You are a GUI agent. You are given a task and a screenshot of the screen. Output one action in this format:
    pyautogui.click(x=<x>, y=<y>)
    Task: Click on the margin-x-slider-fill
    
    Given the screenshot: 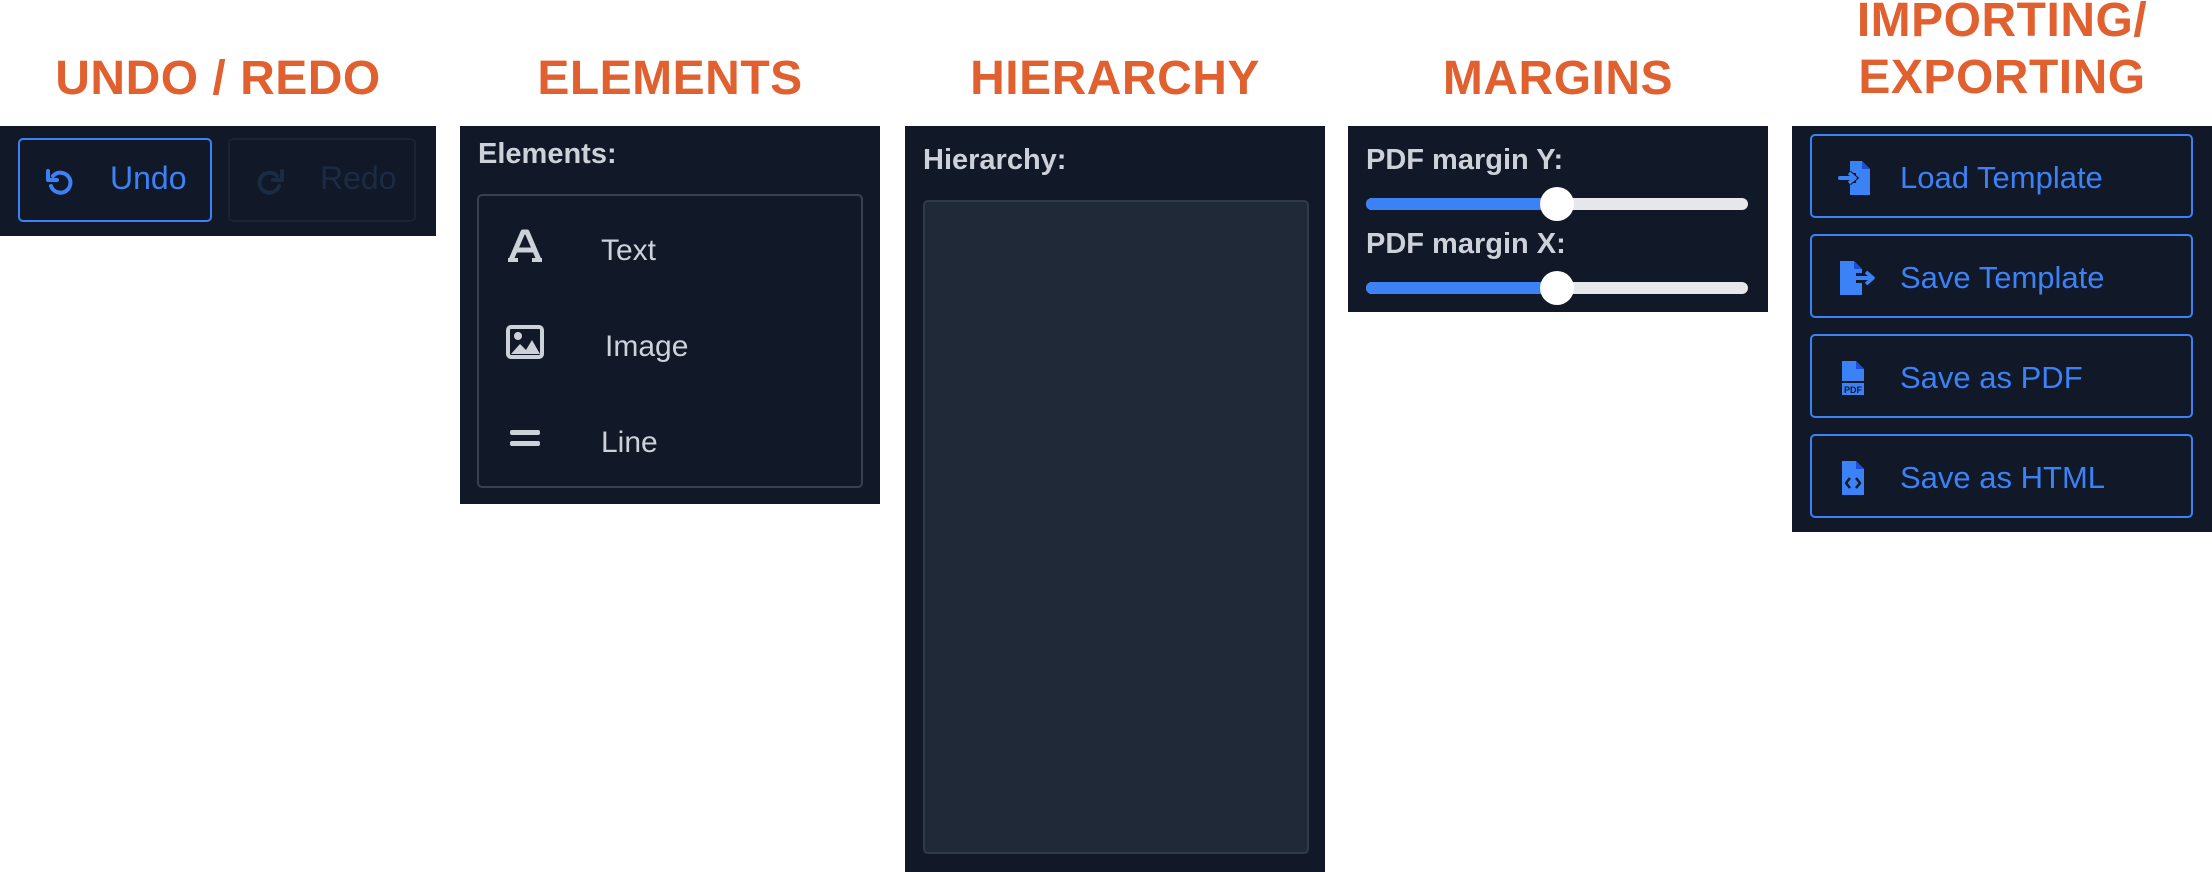 What is the action you would take?
    pyautogui.click(x=1461, y=288)
    